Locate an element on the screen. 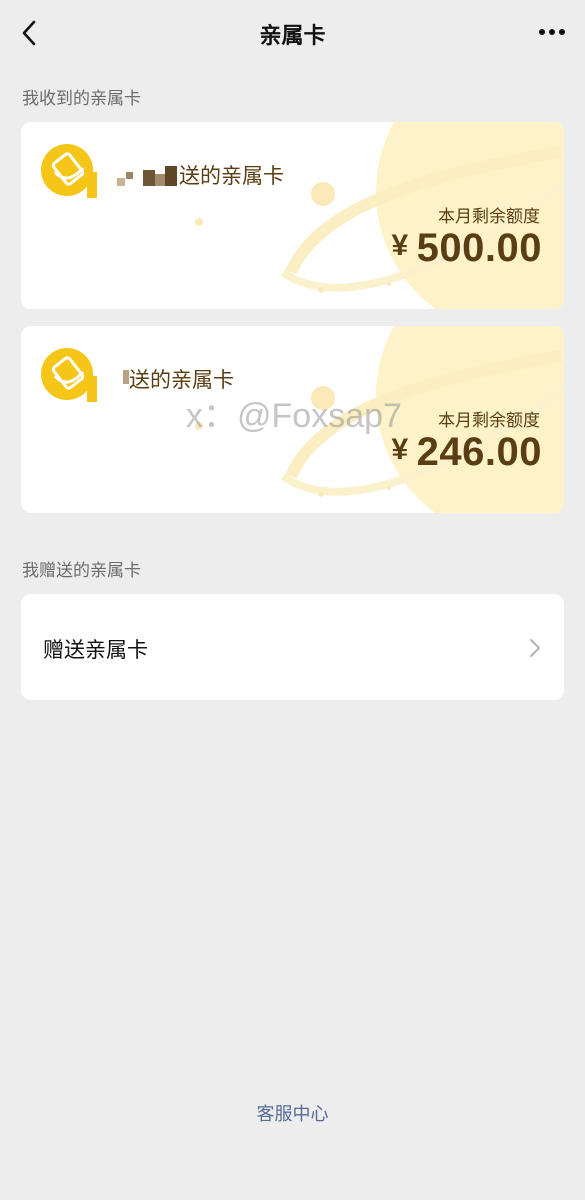  gift-card-button: 赠送亲属卡 is located at coordinates (292, 647).